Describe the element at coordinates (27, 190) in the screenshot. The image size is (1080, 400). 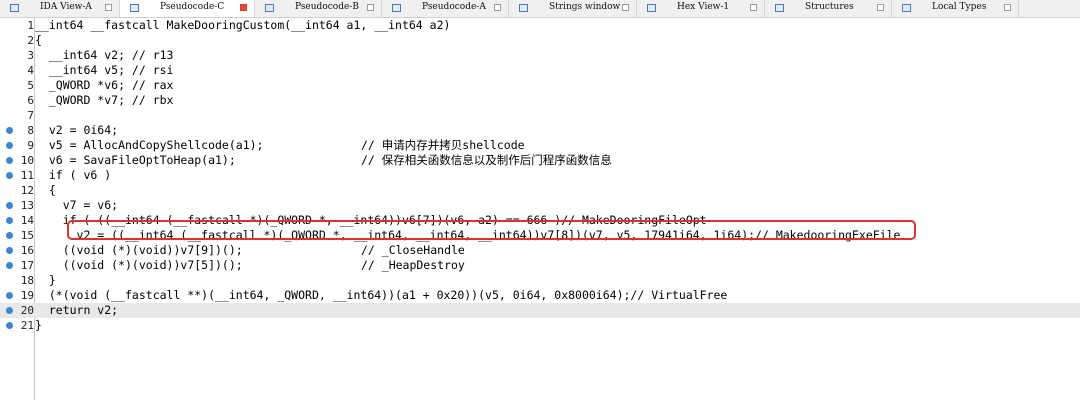
I see `line-number: 12` at that location.